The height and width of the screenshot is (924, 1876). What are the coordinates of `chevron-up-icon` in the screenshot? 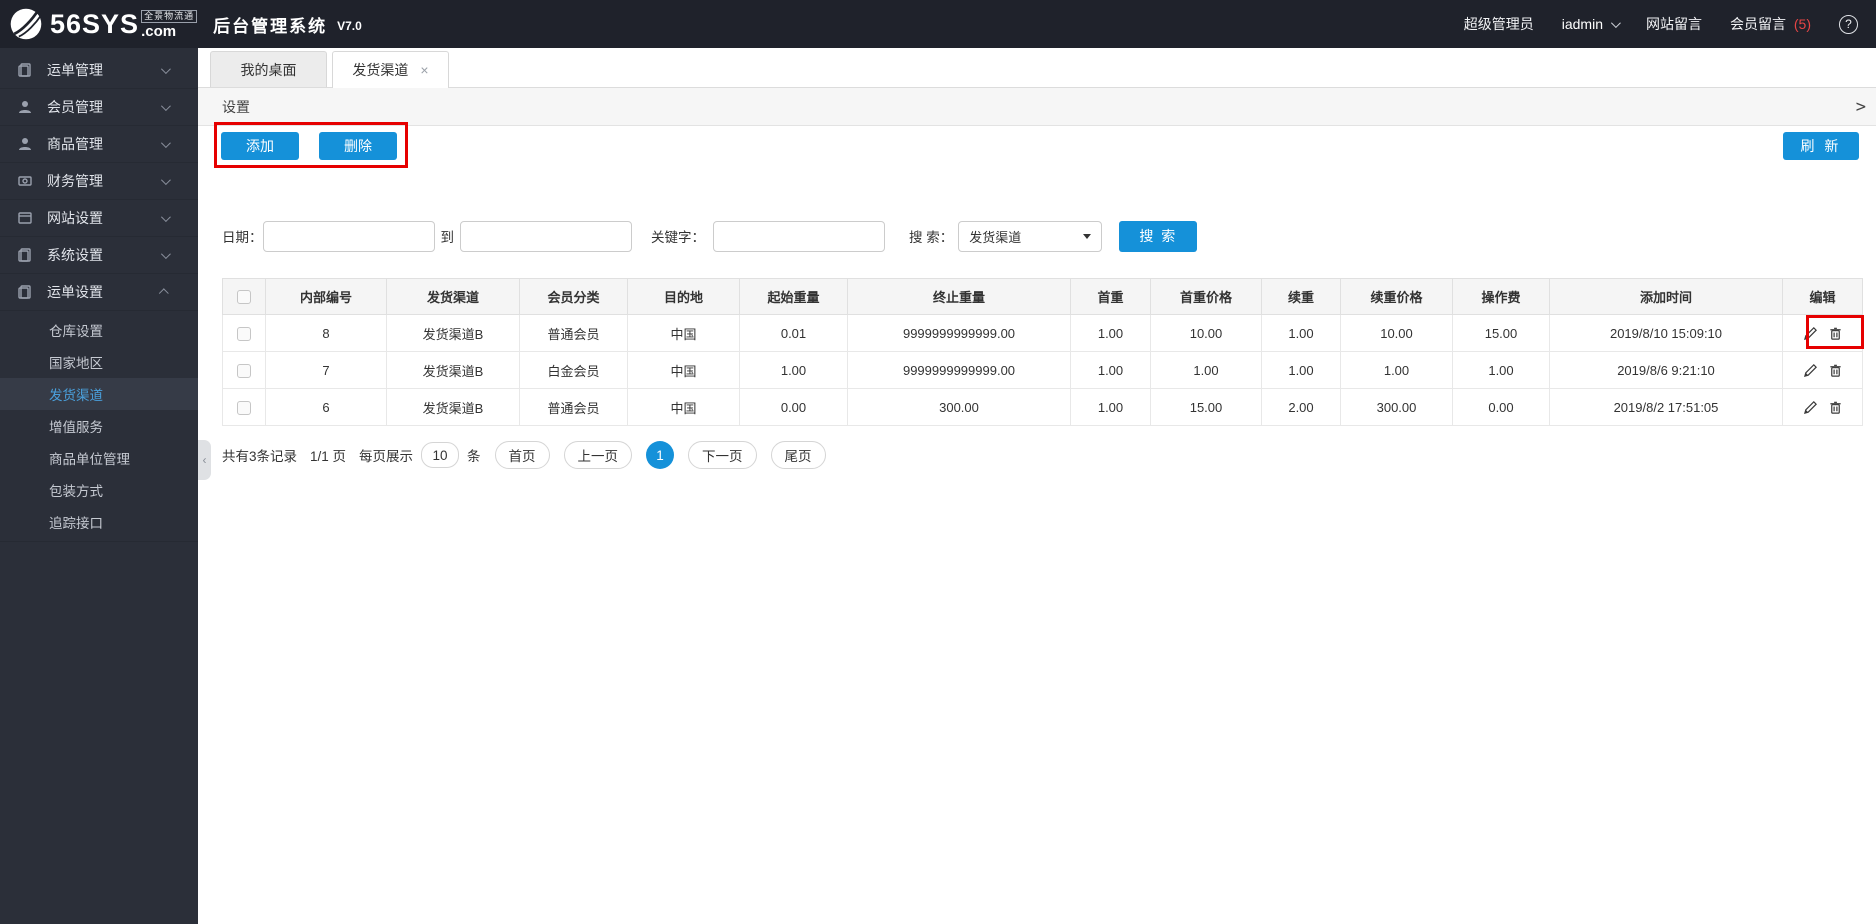 It's located at (163, 292).